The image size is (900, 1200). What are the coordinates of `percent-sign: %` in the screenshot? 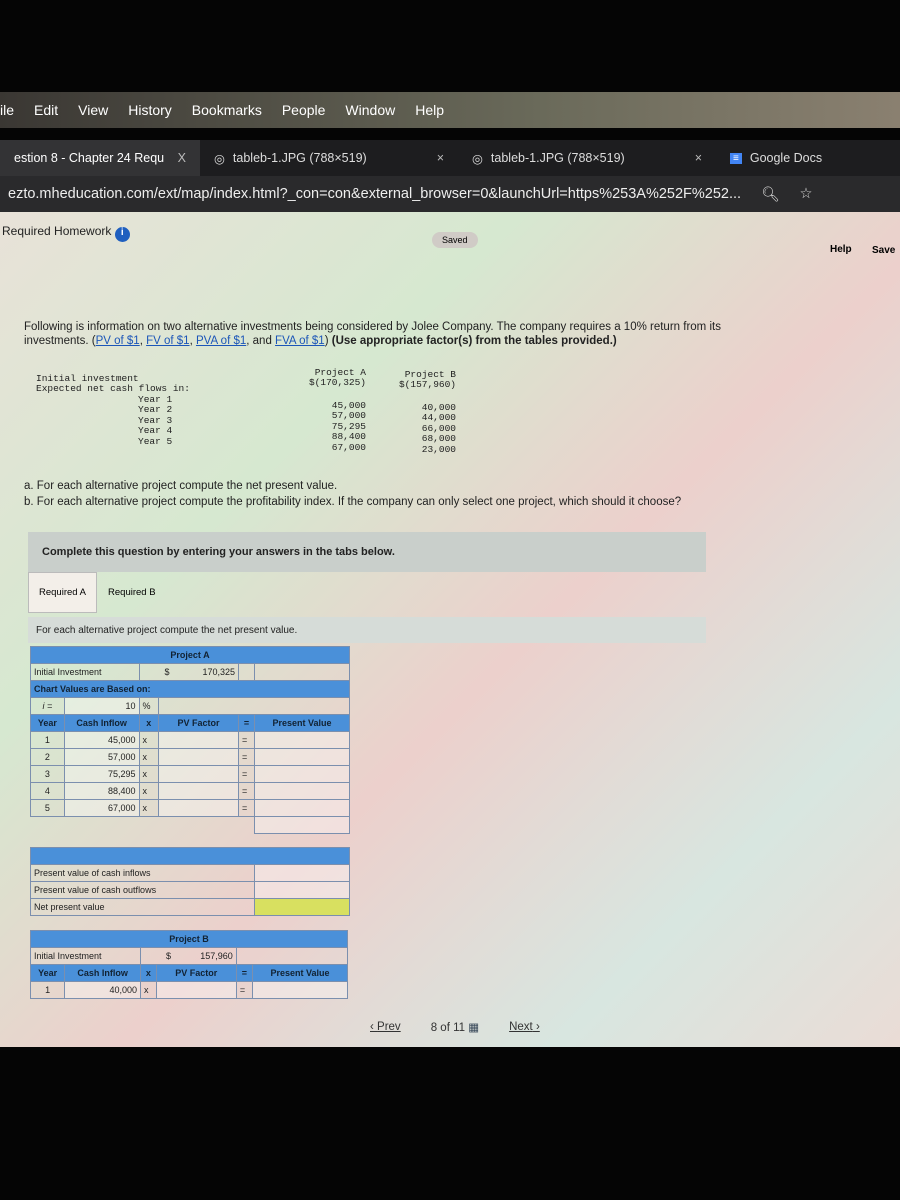 It's located at (149, 706).